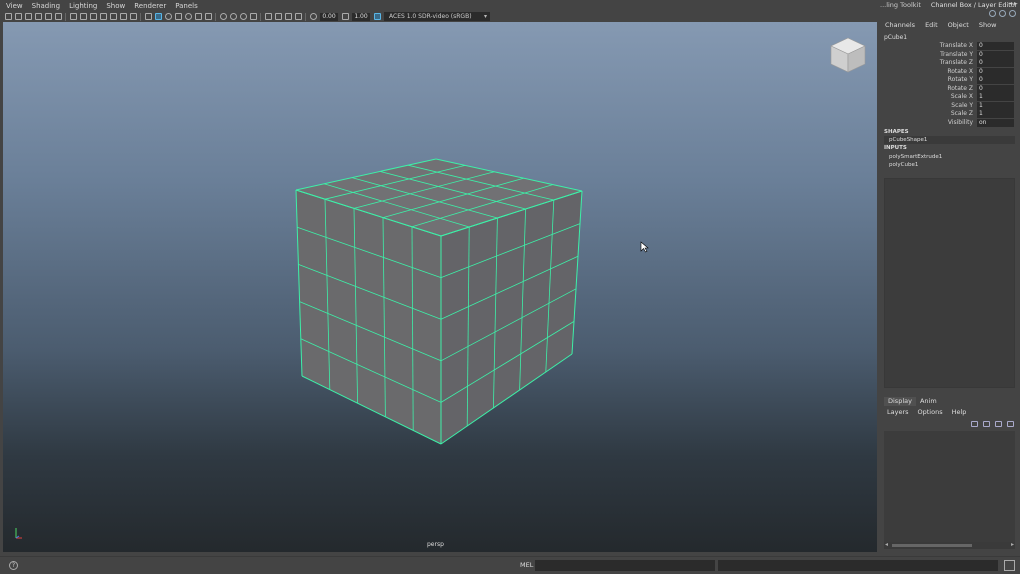 This screenshot has height=574, width=1020. What do you see at coordinates (950, 114) in the screenshot?
I see `channel-row: Scale Z 1` at bounding box center [950, 114].